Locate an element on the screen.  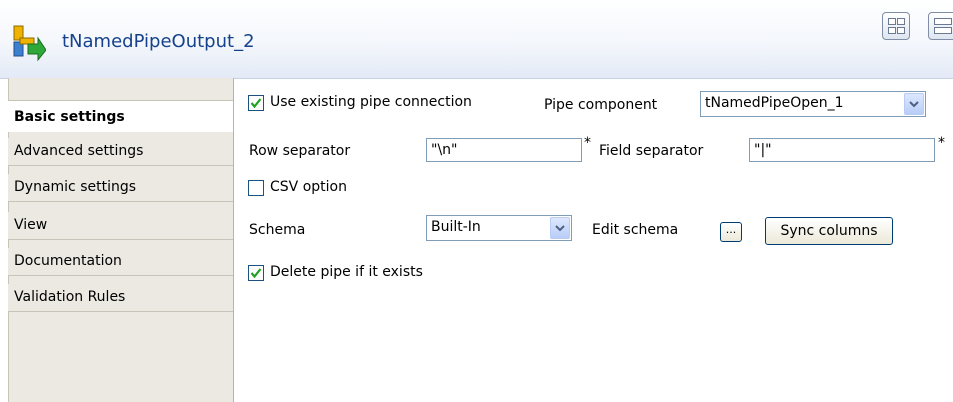
pipe-component-select: tNamedPipeOpen_1 is located at coordinates (813, 104).